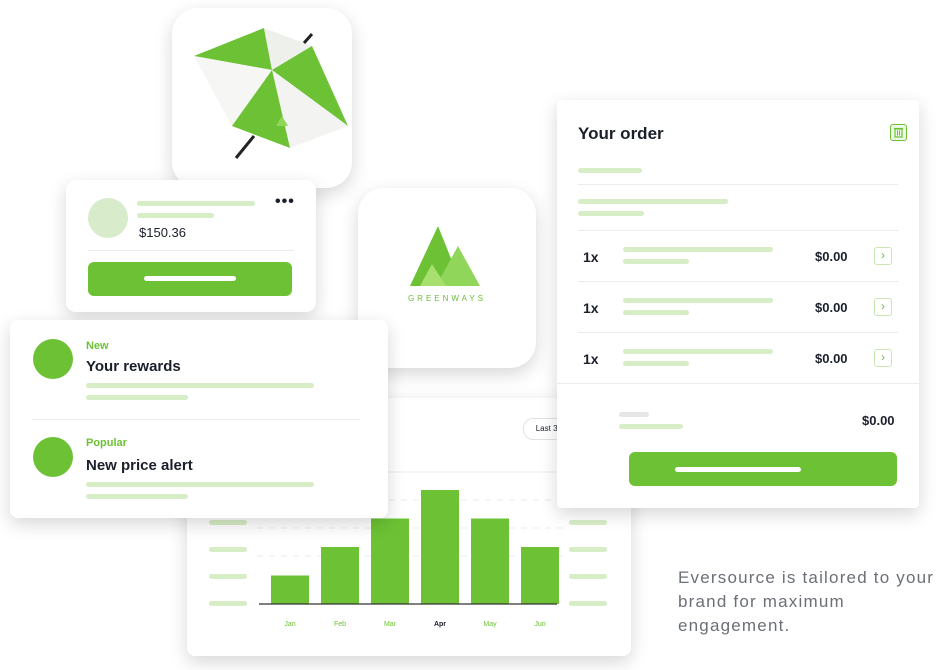 This screenshot has width=940, height=670. I want to click on primary-action-button, so click(190, 279).